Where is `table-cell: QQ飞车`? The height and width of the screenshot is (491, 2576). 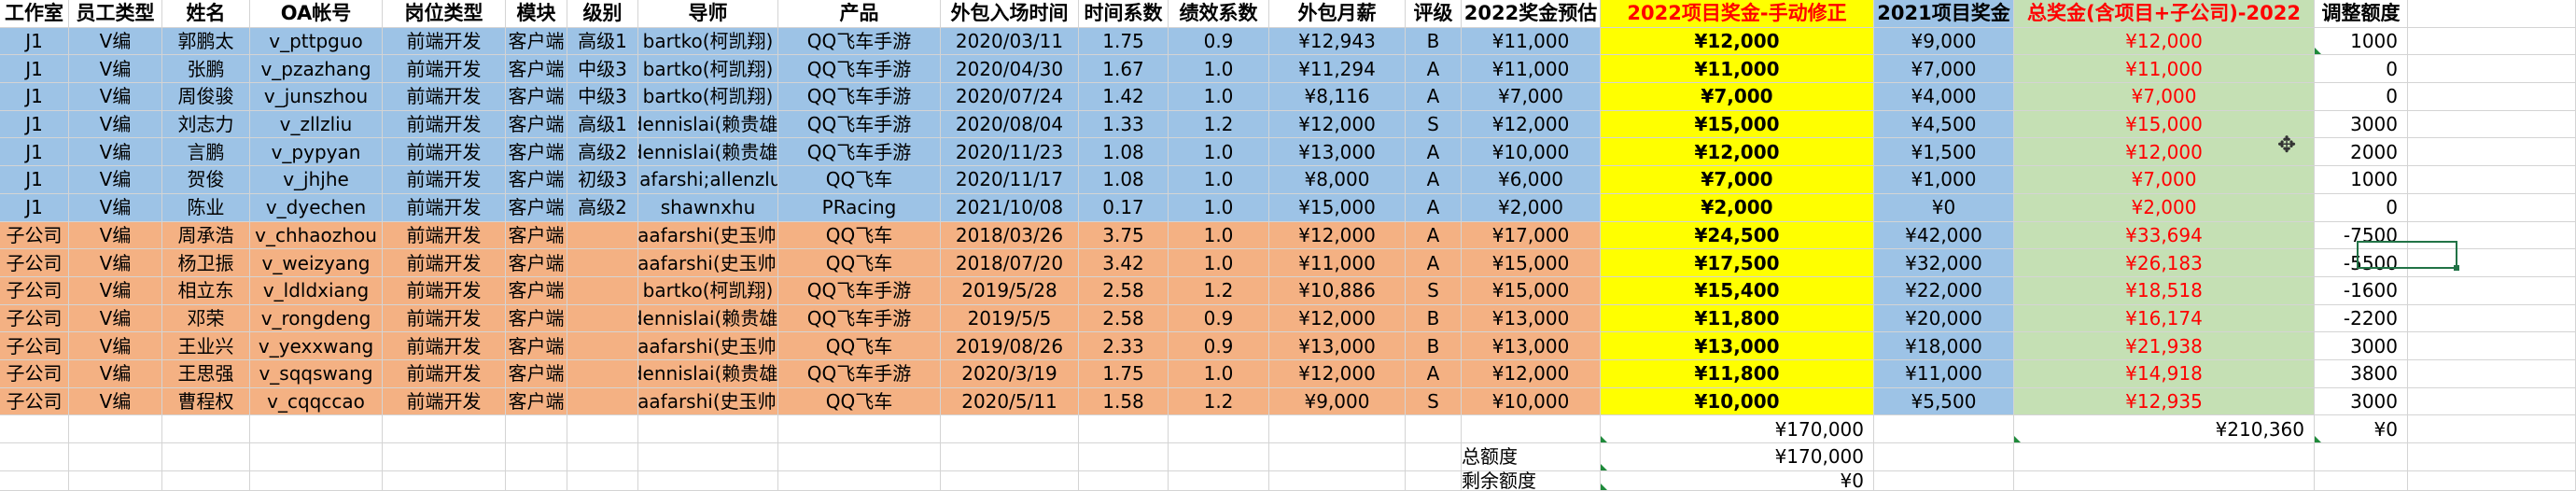
table-cell: QQ飞车 is located at coordinates (859, 346).